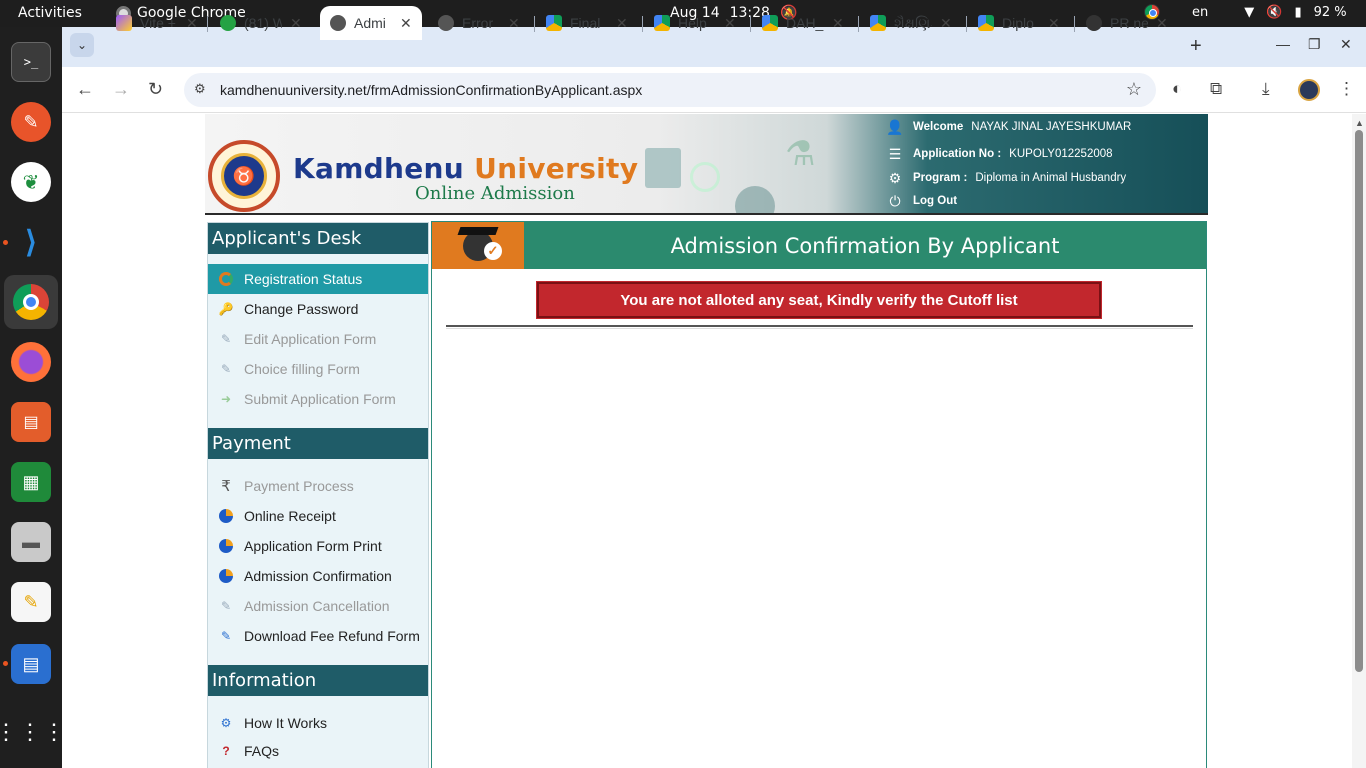 Image resolution: width=1366 pixels, height=768 pixels. I want to click on writer-icon: ▤, so click(31, 664).